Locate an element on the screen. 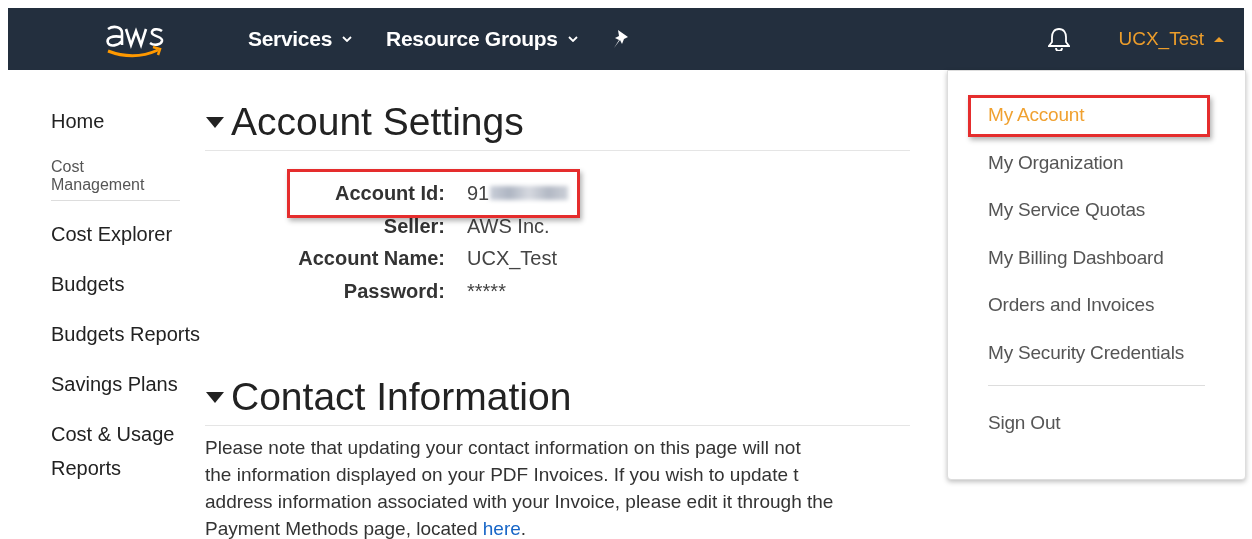 The width and height of the screenshot is (1252, 539). nav-menu: Services is located at coordinates (300, 39).